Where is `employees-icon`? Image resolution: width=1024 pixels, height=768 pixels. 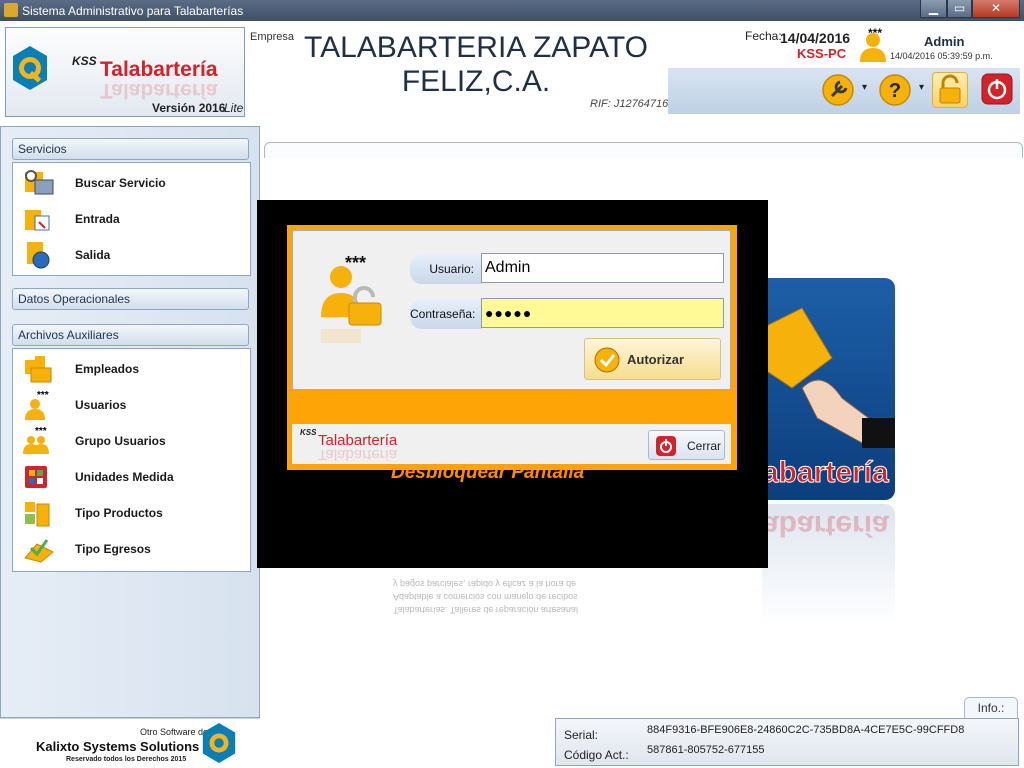
employees-icon is located at coordinates (38, 369).